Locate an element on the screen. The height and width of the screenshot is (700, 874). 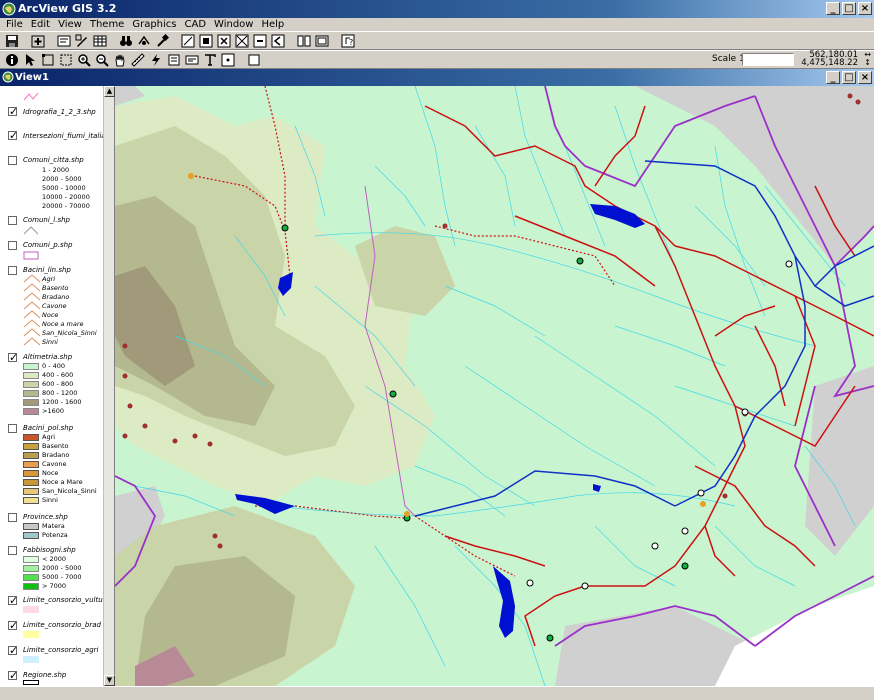
layout-icon is located at coordinates (303, 40).